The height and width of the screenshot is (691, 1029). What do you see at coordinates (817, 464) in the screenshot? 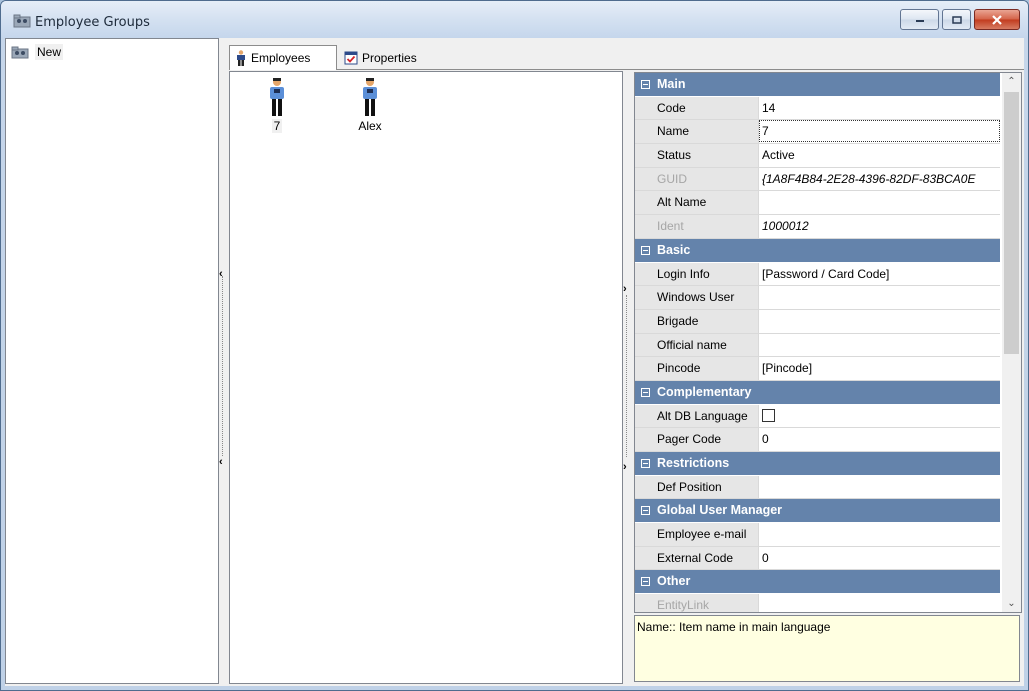
I see `category-restrictions: Restrictions` at bounding box center [817, 464].